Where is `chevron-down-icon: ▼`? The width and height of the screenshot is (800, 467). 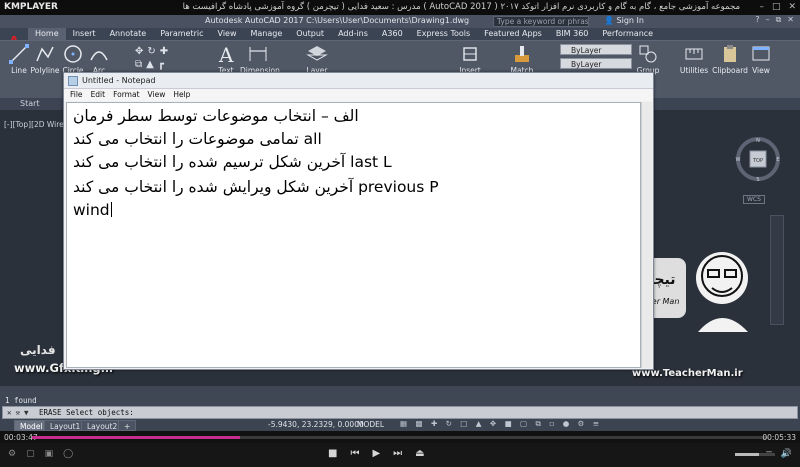 chevron-down-icon: ▼ is located at coordinates (26, 412).